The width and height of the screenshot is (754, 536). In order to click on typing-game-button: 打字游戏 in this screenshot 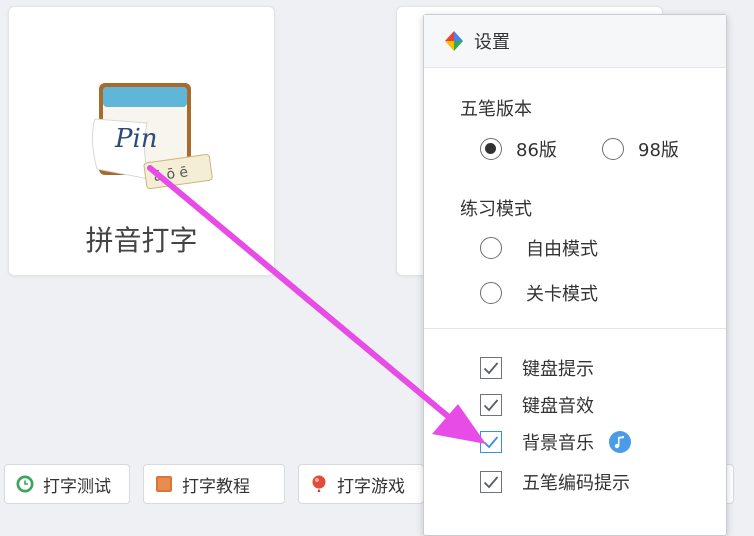, I will do `click(361, 484)`.